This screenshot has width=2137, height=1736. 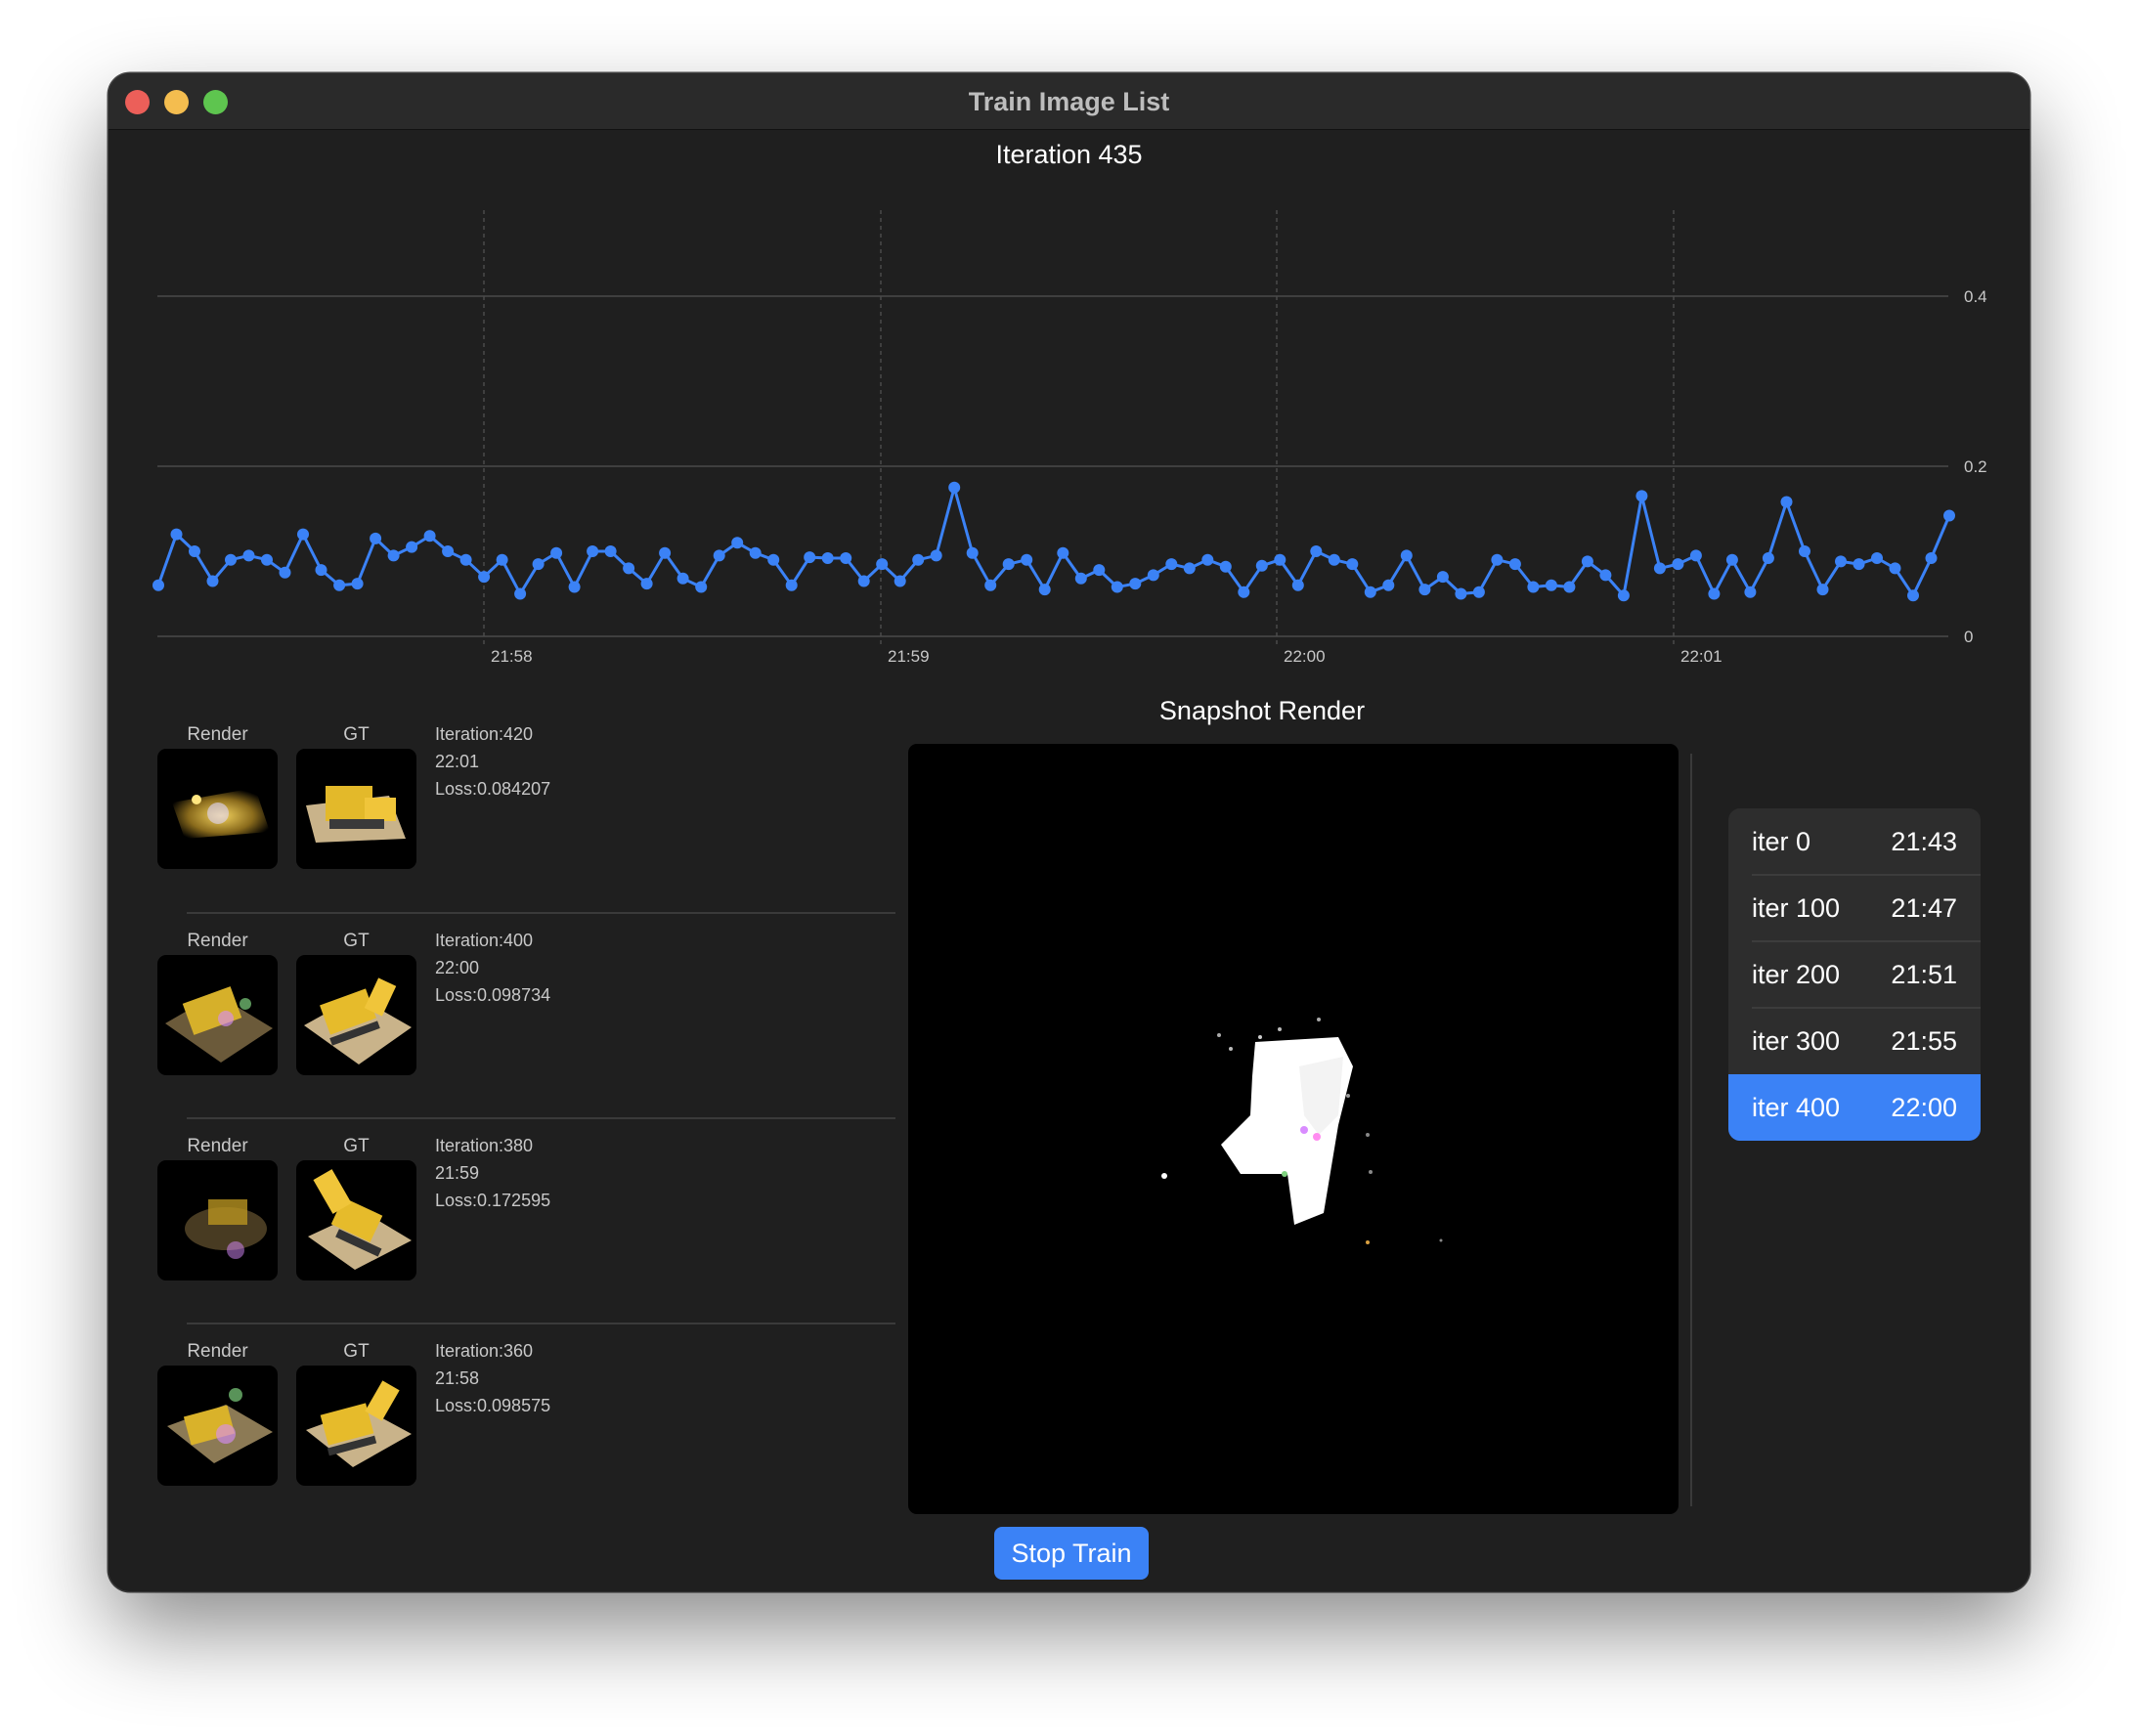 I want to click on y-tick-label: 0.2, so click(x=1975, y=466).